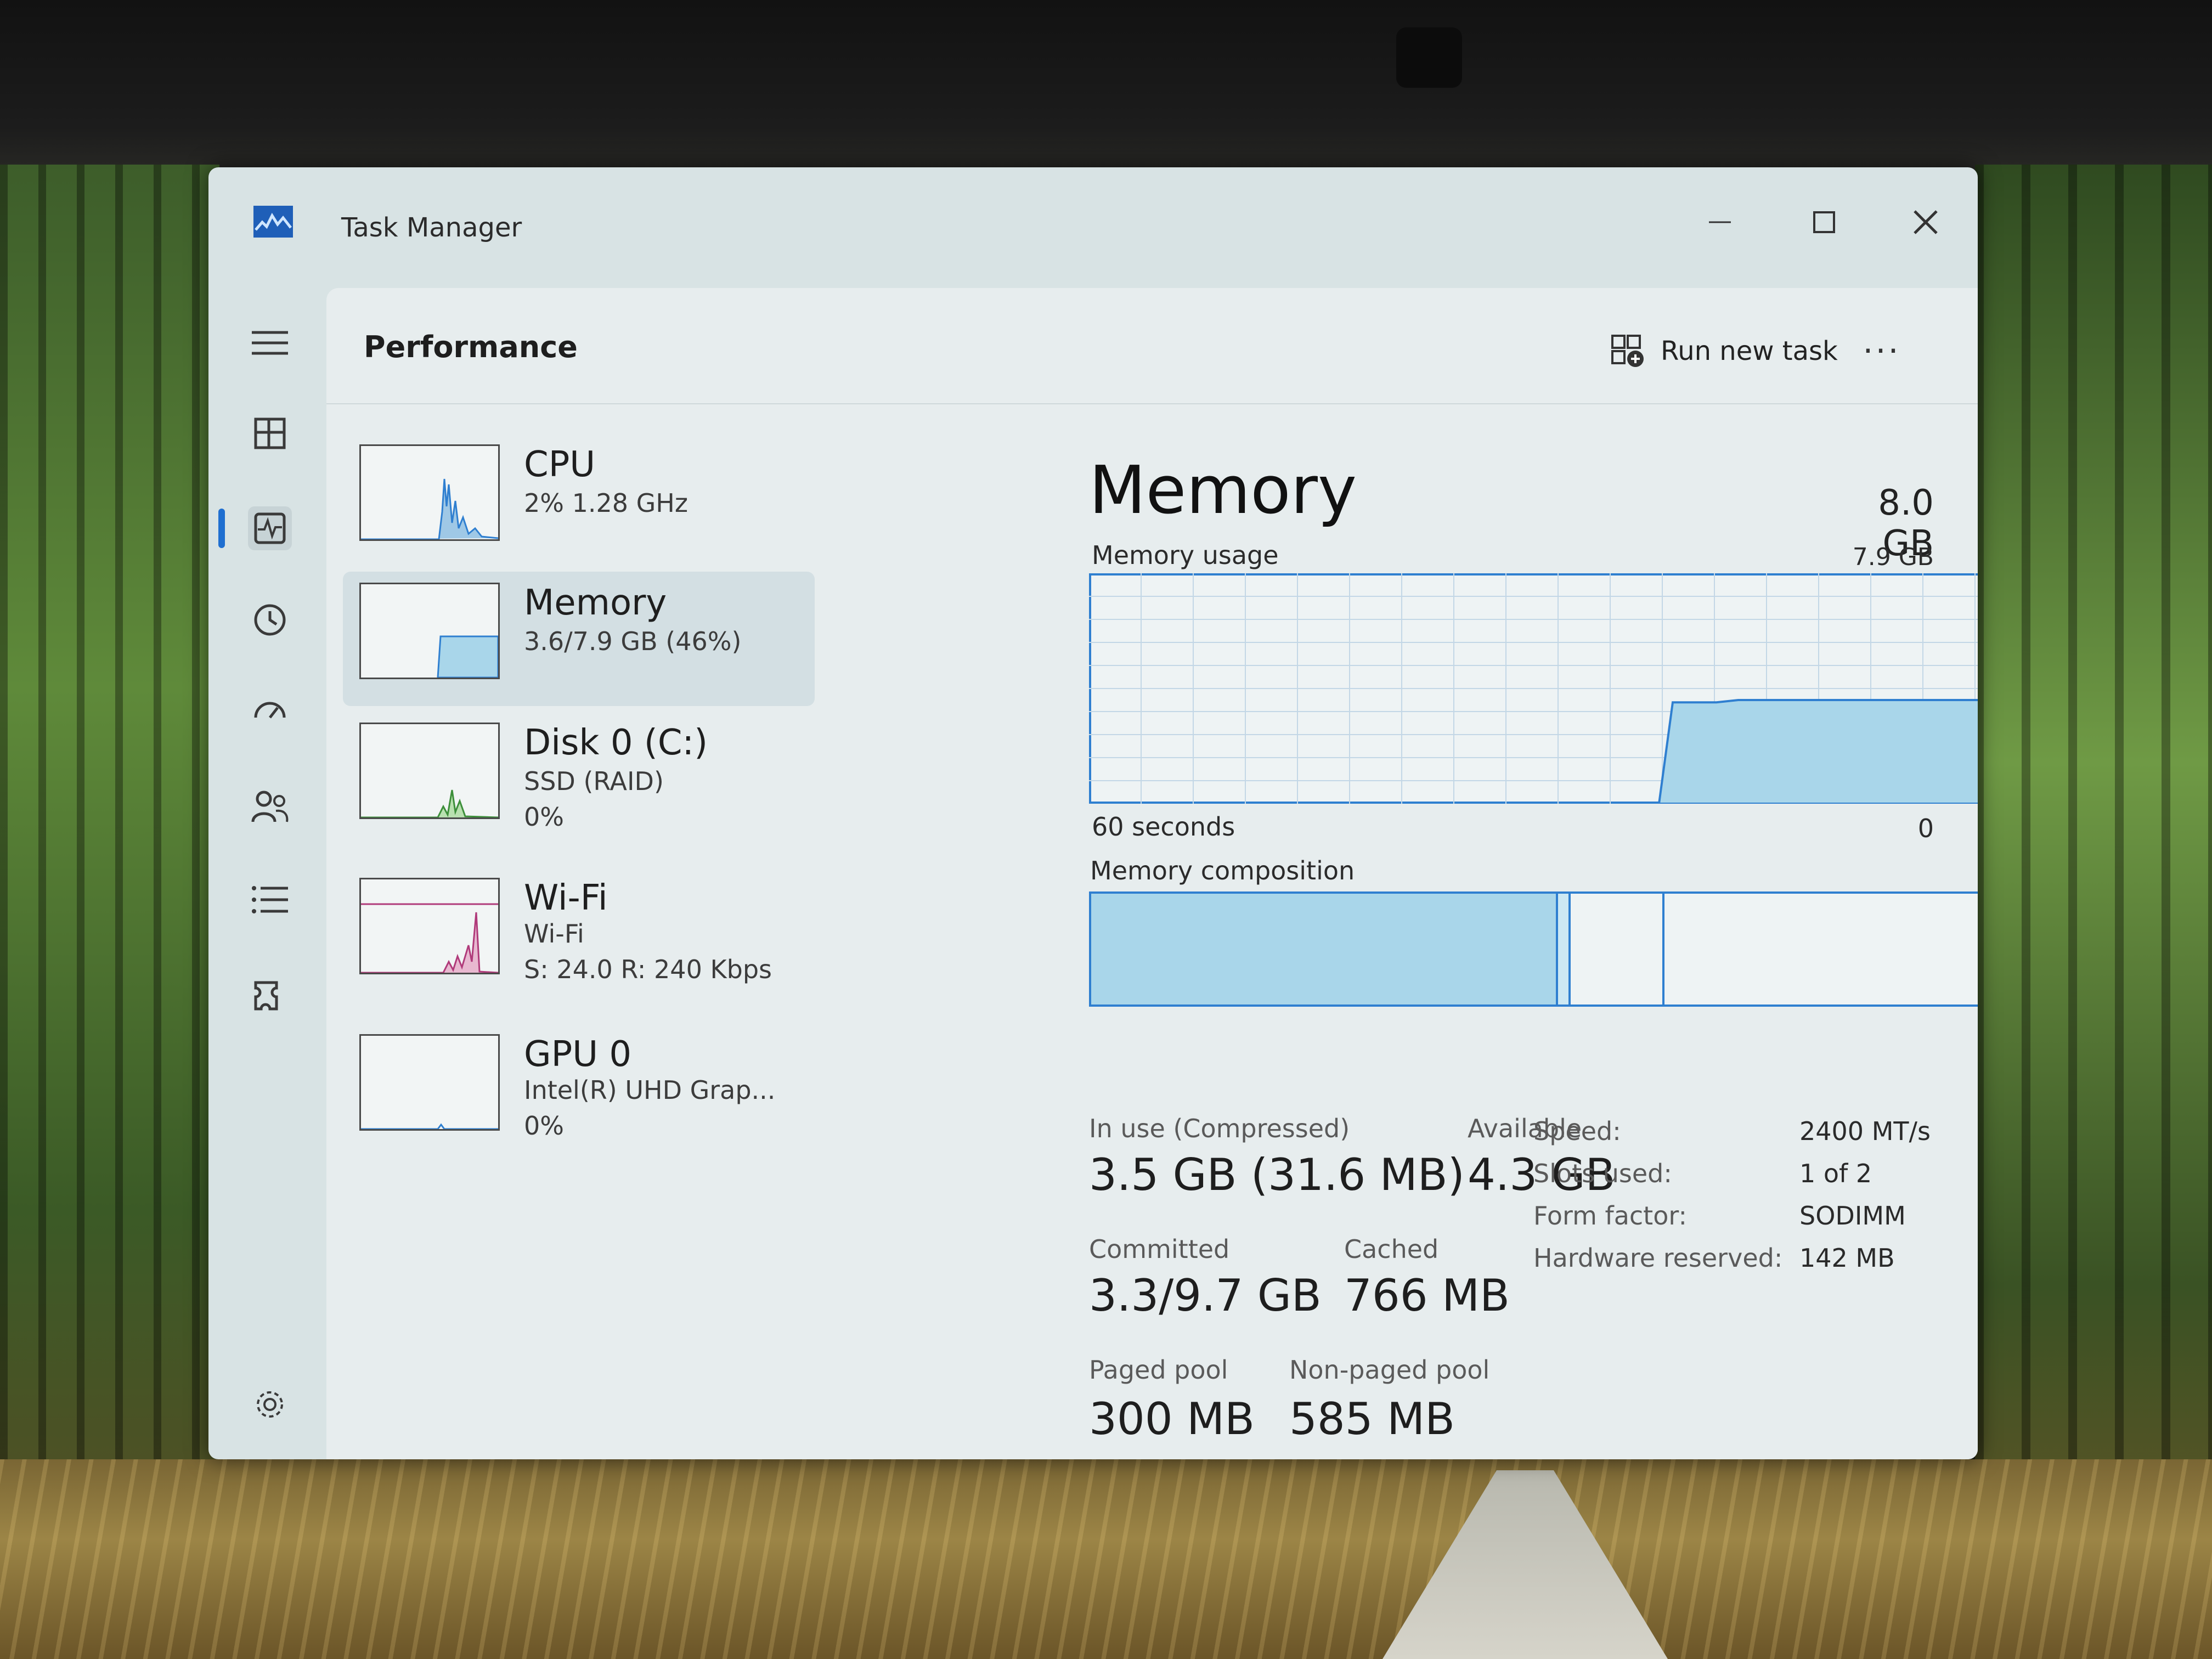 This screenshot has height=1659, width=2212. I want to click on resource-gpu: GPU 0 Intel(R) UHD Grap... 0%, so click(579, 1090).